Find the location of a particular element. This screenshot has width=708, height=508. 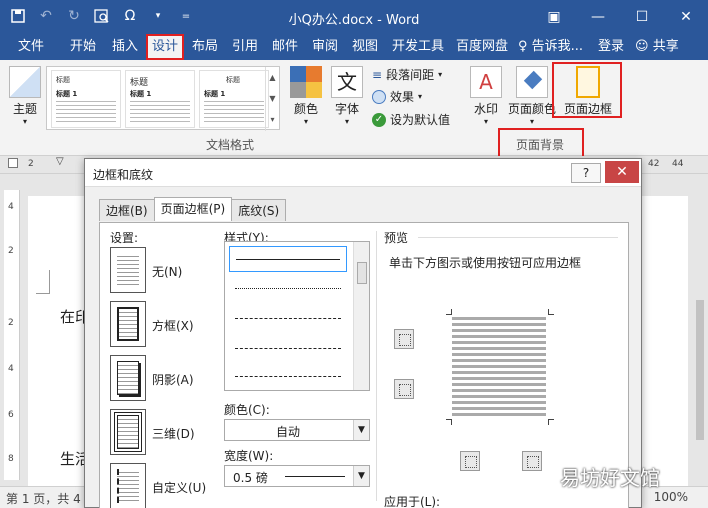

dialog-title: 边框和底纹 is located at coordinates (123, 175).